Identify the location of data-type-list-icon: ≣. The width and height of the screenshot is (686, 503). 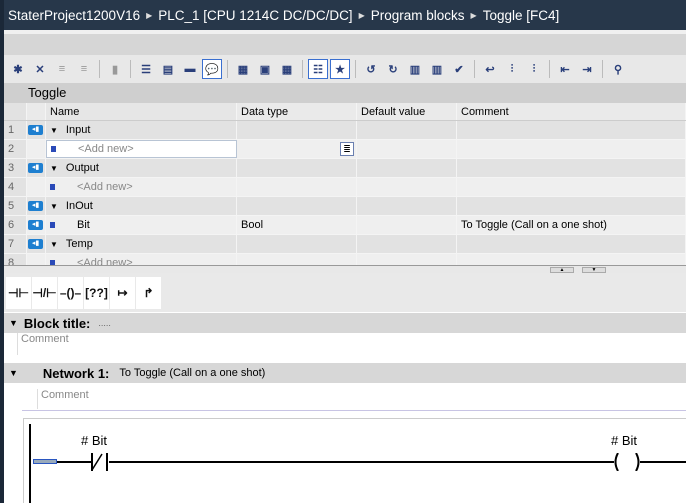
(347, 149).